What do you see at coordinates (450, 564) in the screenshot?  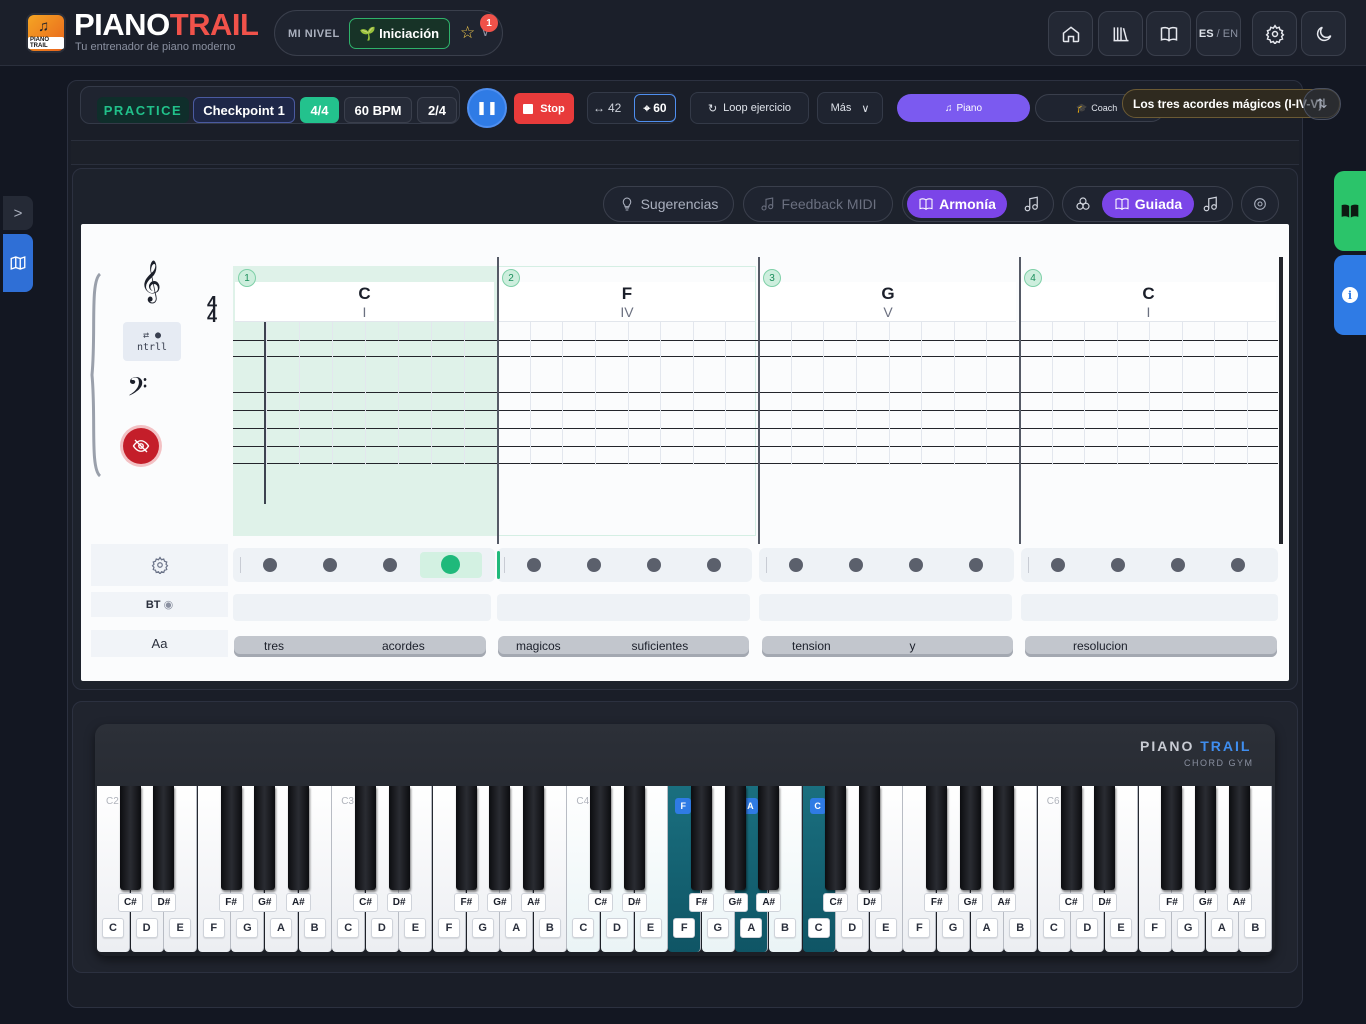 I see `beat-dot-active` at bounding box center [450, 564].